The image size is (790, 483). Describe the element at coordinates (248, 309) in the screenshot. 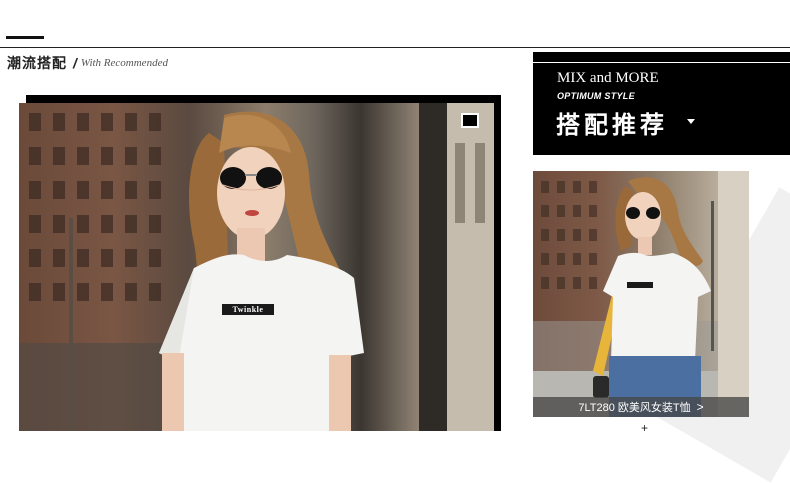

I see `shirt-logo-text: Twinkle` at that location.